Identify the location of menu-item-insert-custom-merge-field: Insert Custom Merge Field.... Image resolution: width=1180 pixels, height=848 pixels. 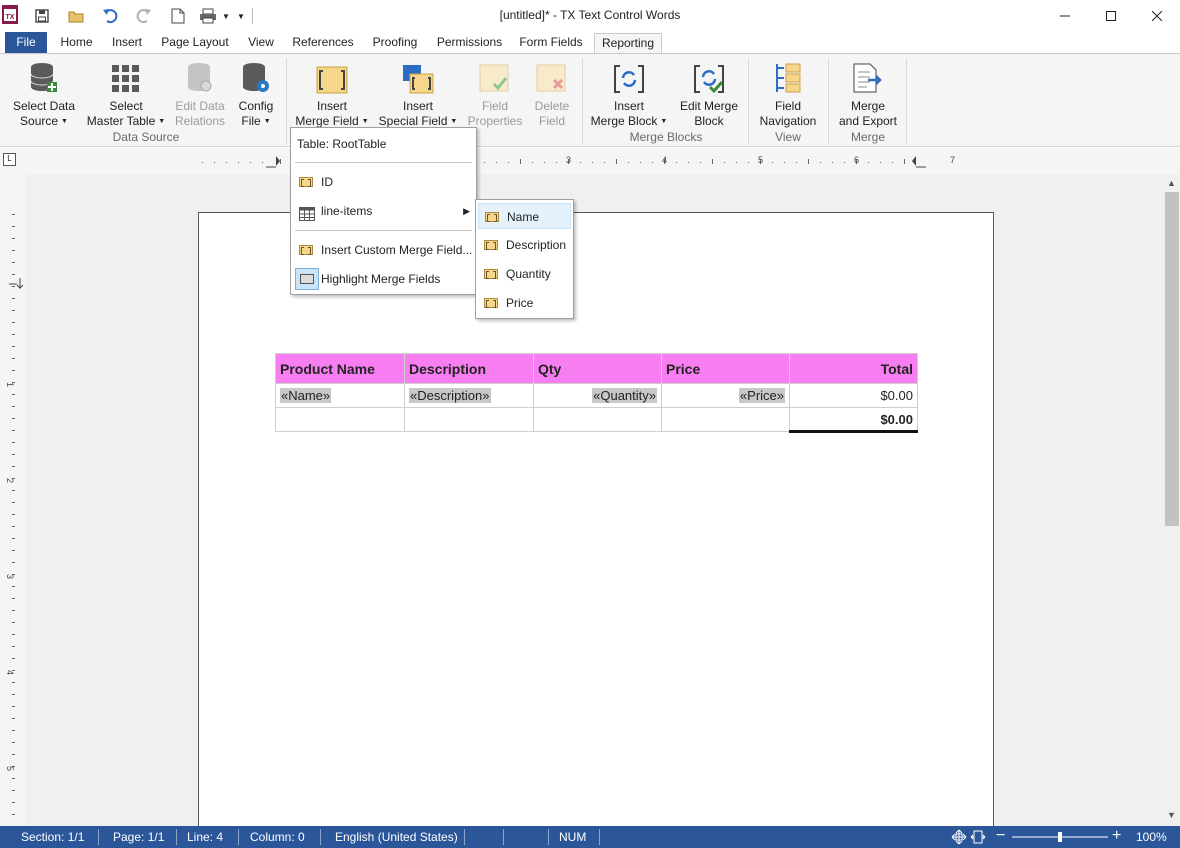
(383, 250).